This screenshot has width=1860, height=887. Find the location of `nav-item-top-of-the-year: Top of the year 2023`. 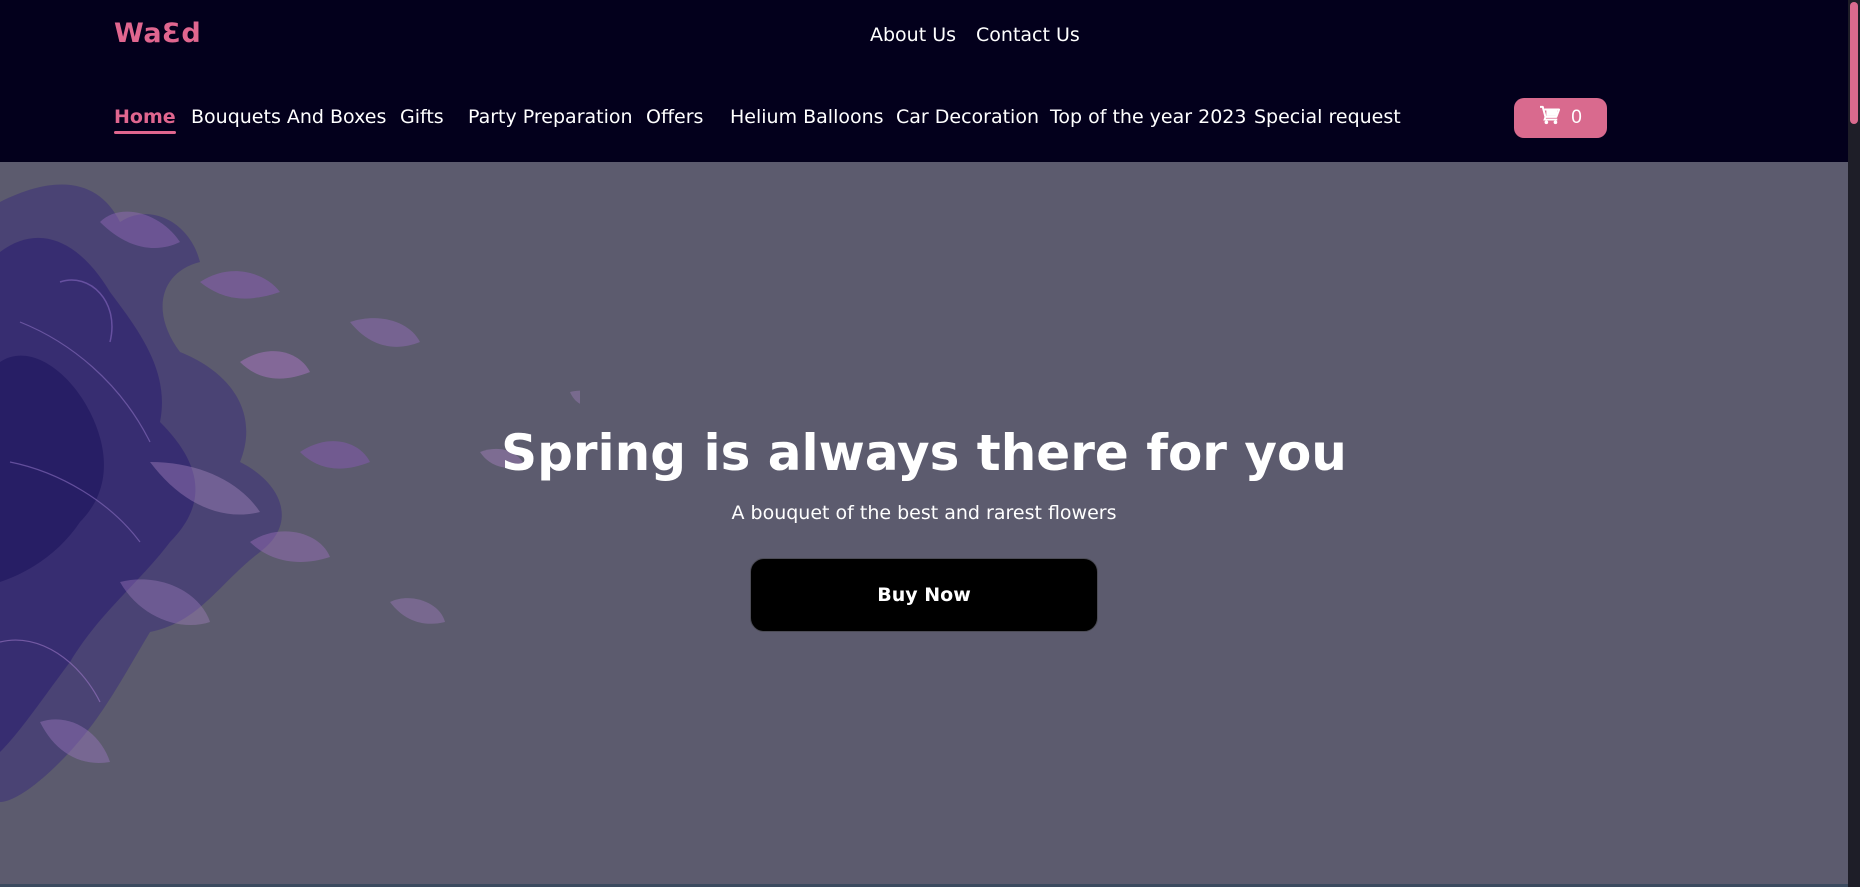

nav-item-top-of-the-year: Top of the year 2023 is located at coordinates (1148, 117).